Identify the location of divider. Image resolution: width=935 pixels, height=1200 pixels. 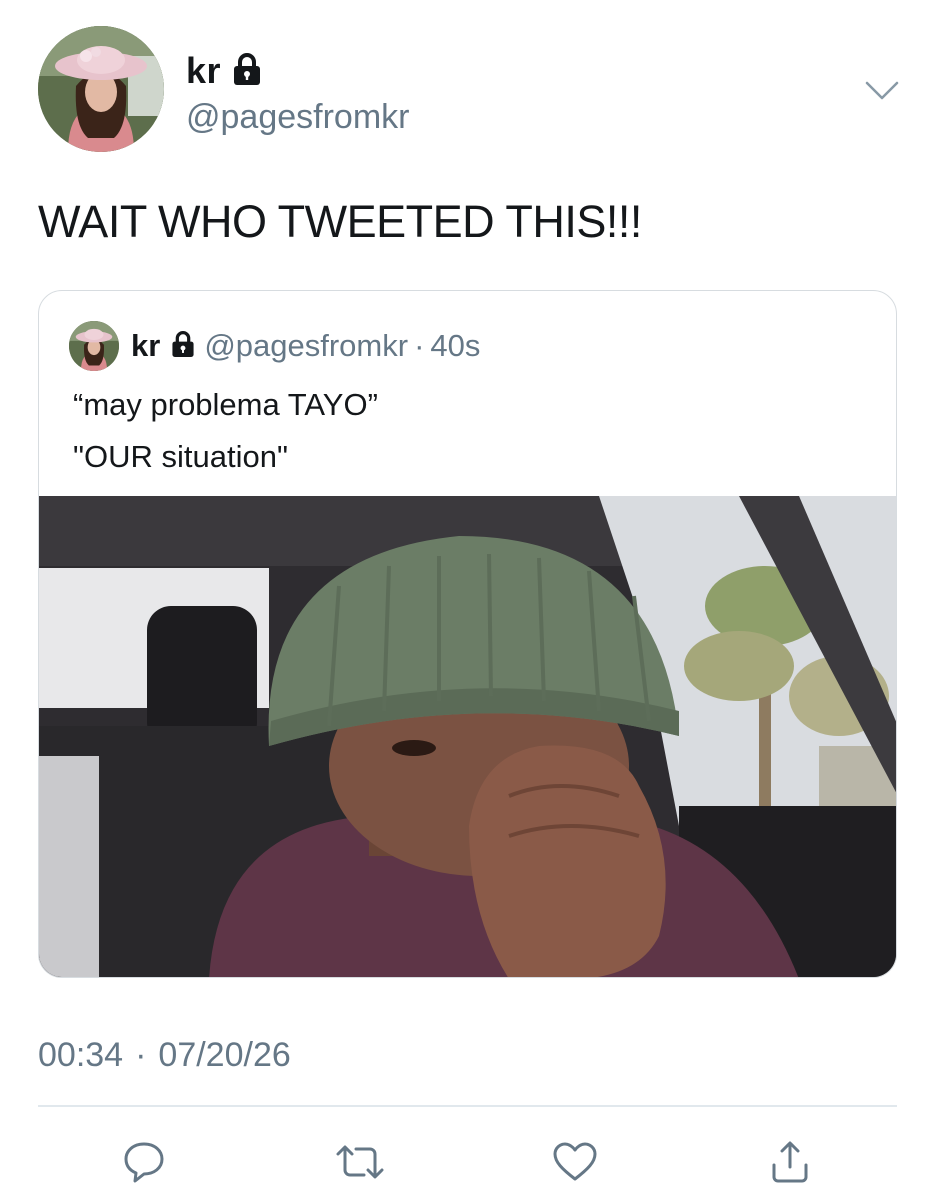
(467, 1106).